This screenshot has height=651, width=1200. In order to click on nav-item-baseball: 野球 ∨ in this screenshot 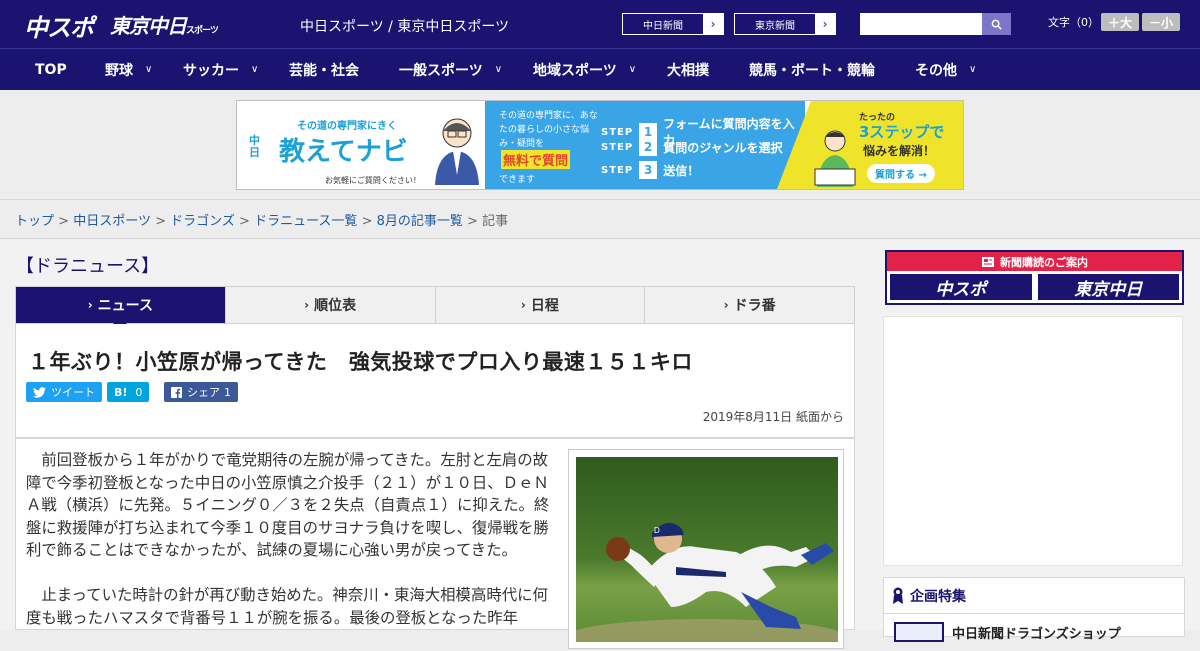, I will do `click(128, 69)`.